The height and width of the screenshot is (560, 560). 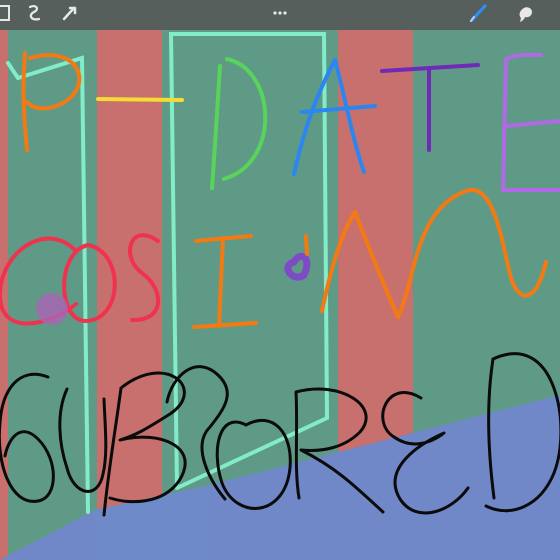 I want to click on gallery-icon, so click(x=6, y=15).